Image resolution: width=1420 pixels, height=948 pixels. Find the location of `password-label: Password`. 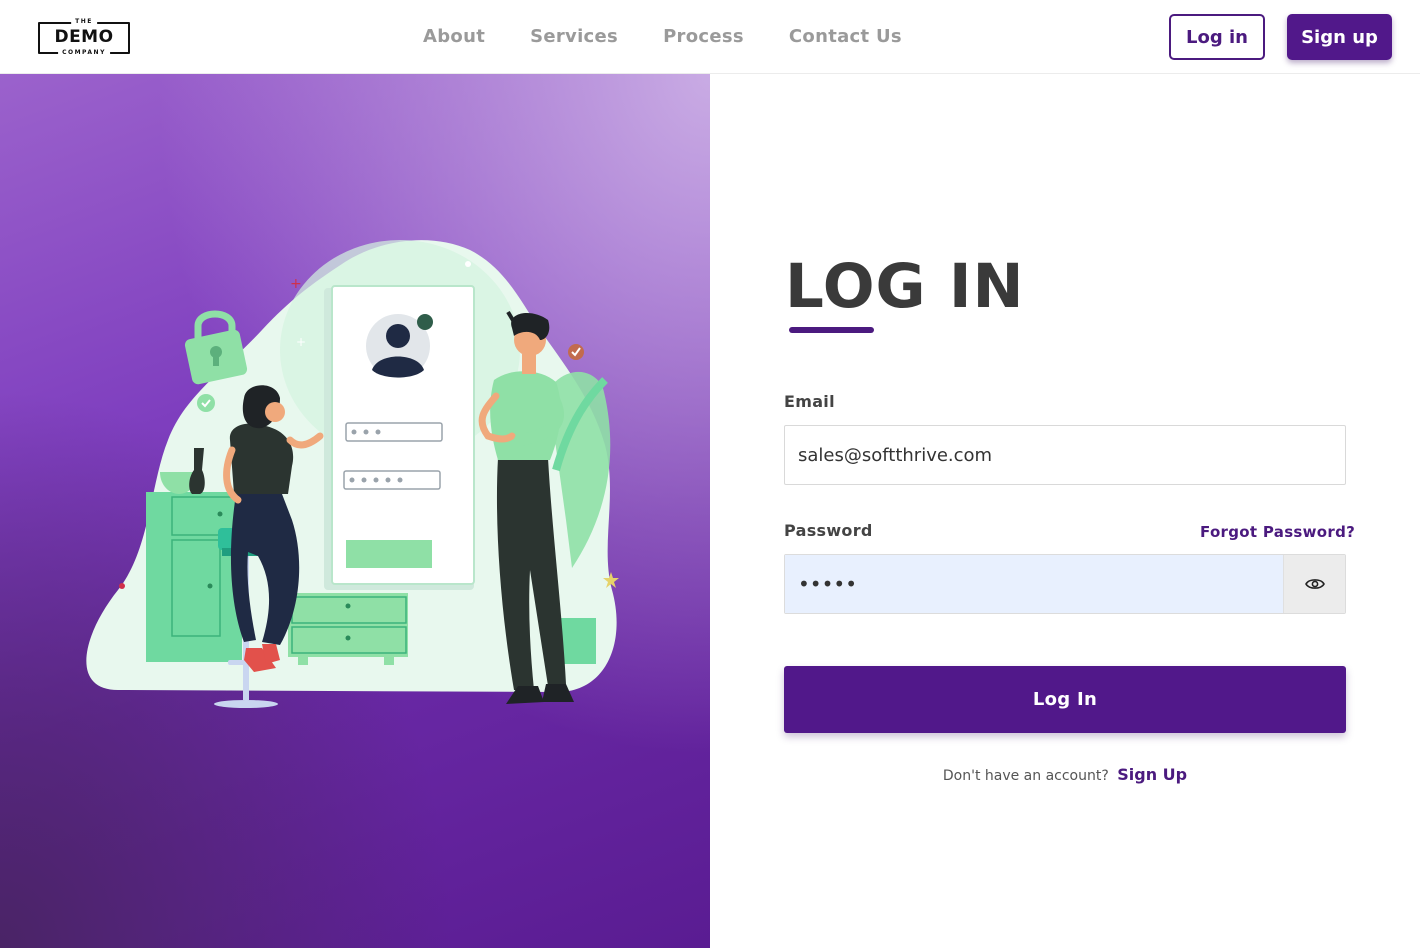

password-label: Password is located at coordinates (828, 530).